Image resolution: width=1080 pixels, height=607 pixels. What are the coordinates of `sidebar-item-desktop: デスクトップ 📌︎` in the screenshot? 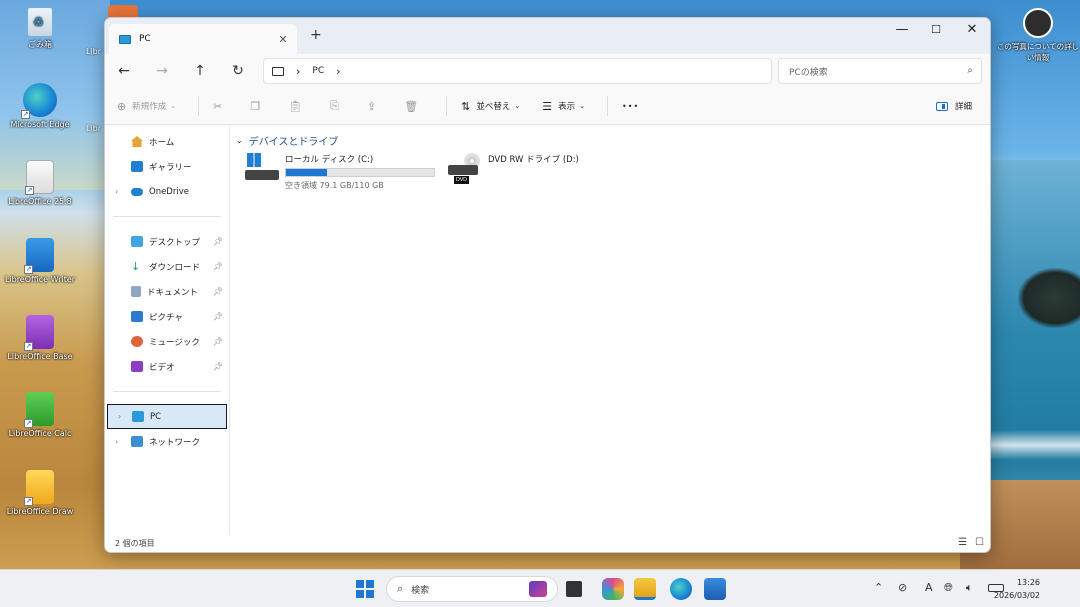 It's located at (167, 241).